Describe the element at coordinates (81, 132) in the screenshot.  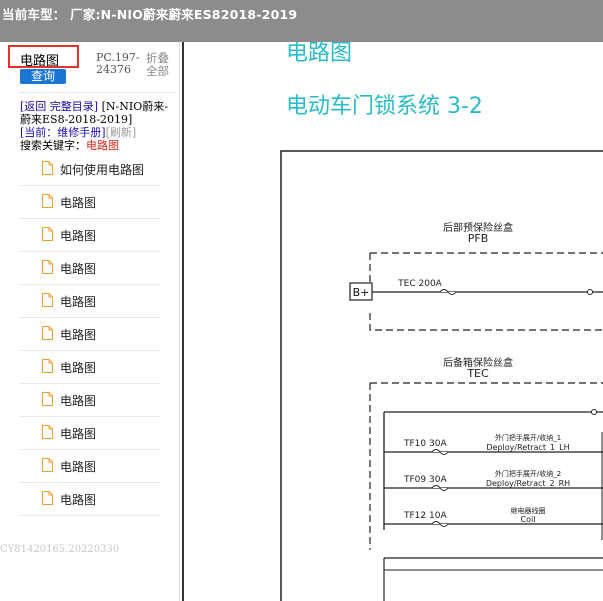
I see `current-page-link: 维修手册]` at that location.